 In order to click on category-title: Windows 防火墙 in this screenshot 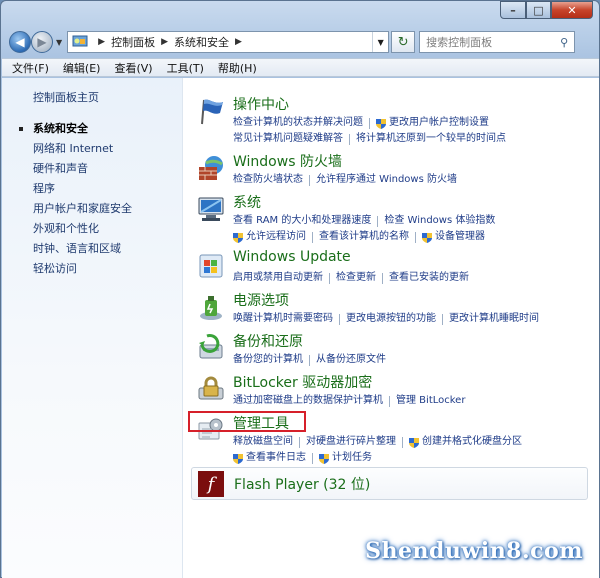, I will do `click(287, 161)`.